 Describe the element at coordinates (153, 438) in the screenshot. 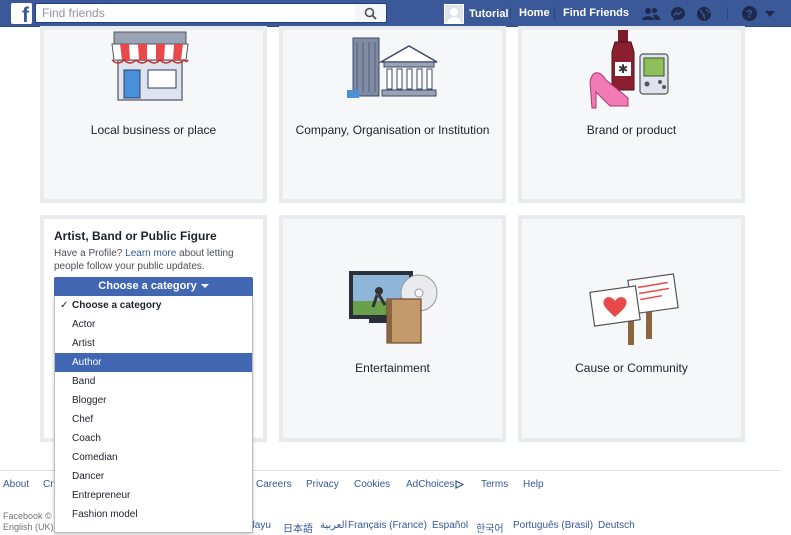

I see `category-option: Coach` at that location.